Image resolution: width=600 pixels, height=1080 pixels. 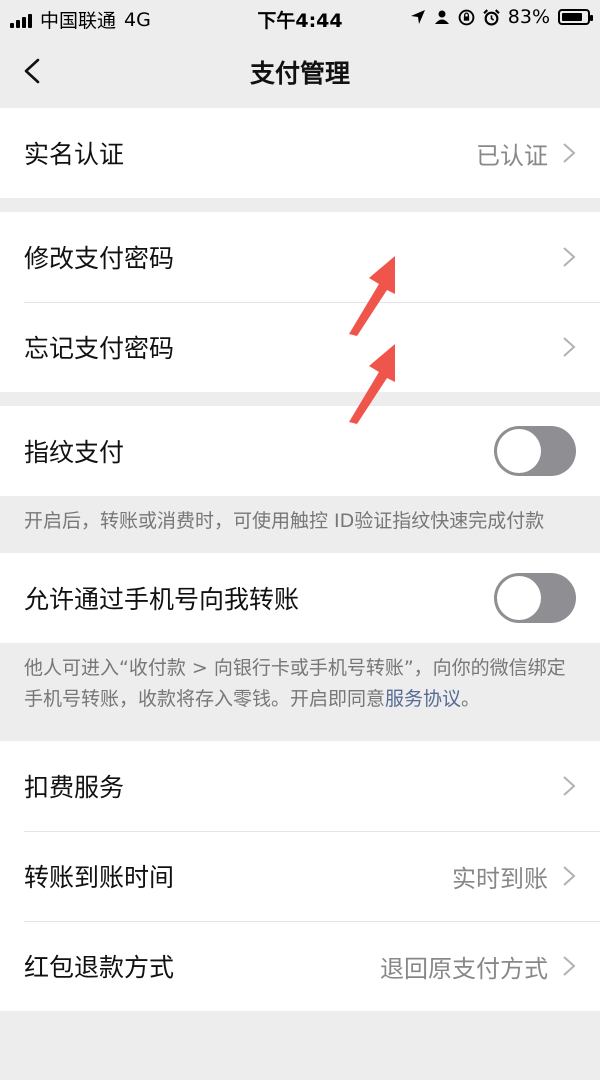 I want to click on row-allow-phone-transfer: 允许通过手机号向我转账, so click(x=300, y=598).